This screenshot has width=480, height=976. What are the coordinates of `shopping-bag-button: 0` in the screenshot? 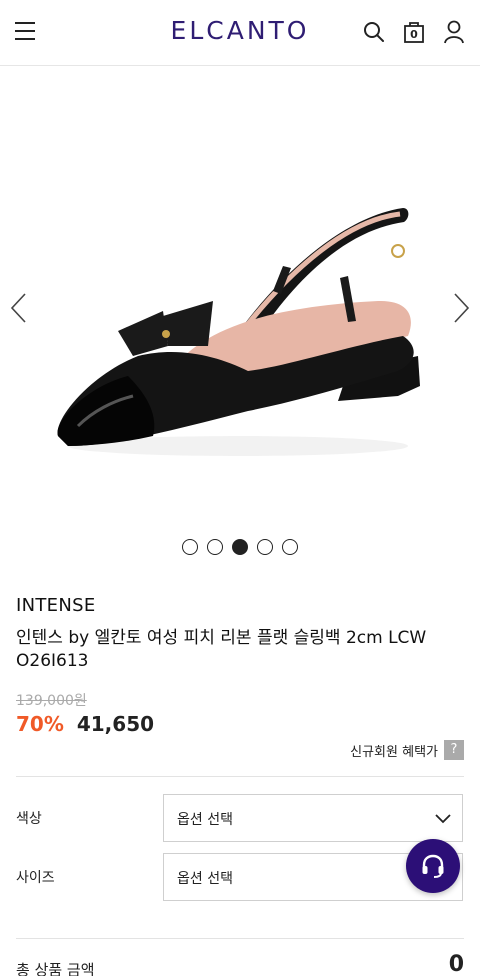 It's located at (414, 32).